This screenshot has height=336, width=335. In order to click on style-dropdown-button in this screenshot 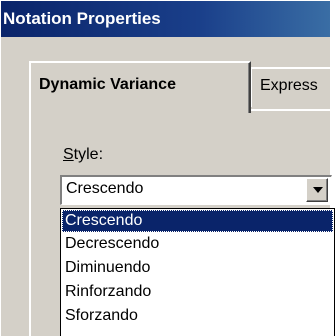, I will do `click(317, 190)`.